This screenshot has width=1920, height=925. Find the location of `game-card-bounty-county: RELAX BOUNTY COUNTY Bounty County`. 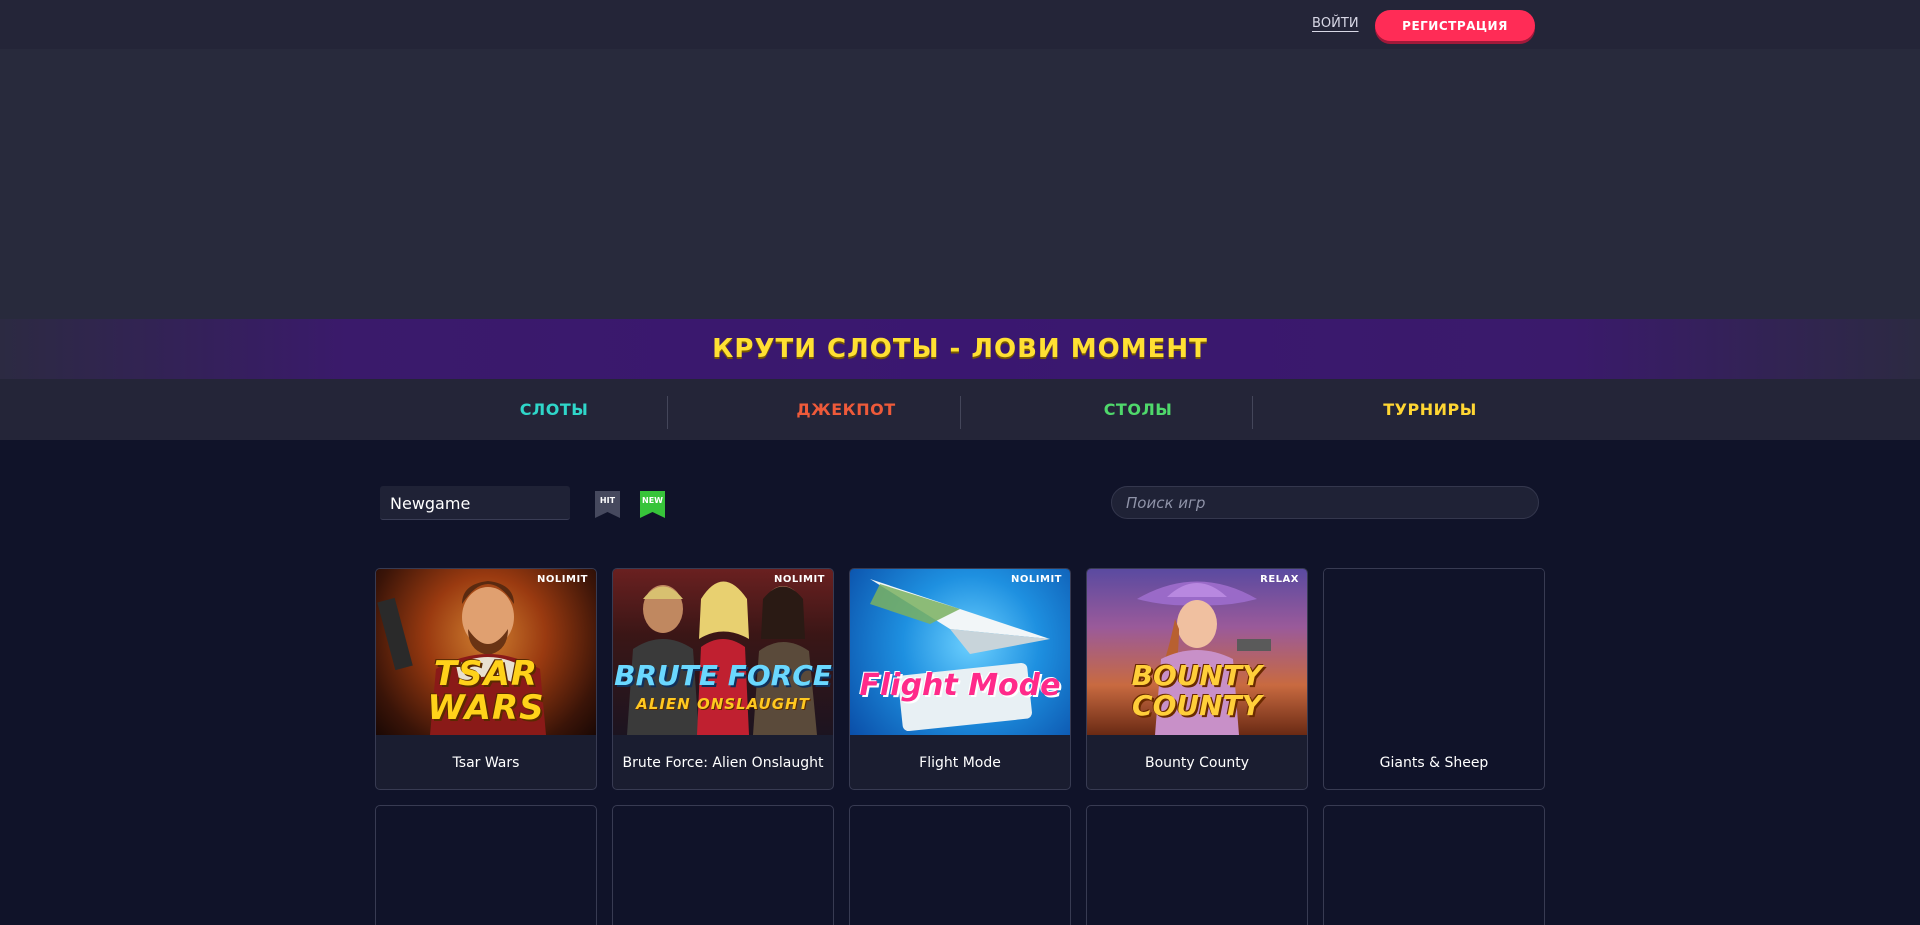

game-card-bounty-county: RELAX BOUNTY COUNTY Bounty County is located at coordinates (1197, 679).